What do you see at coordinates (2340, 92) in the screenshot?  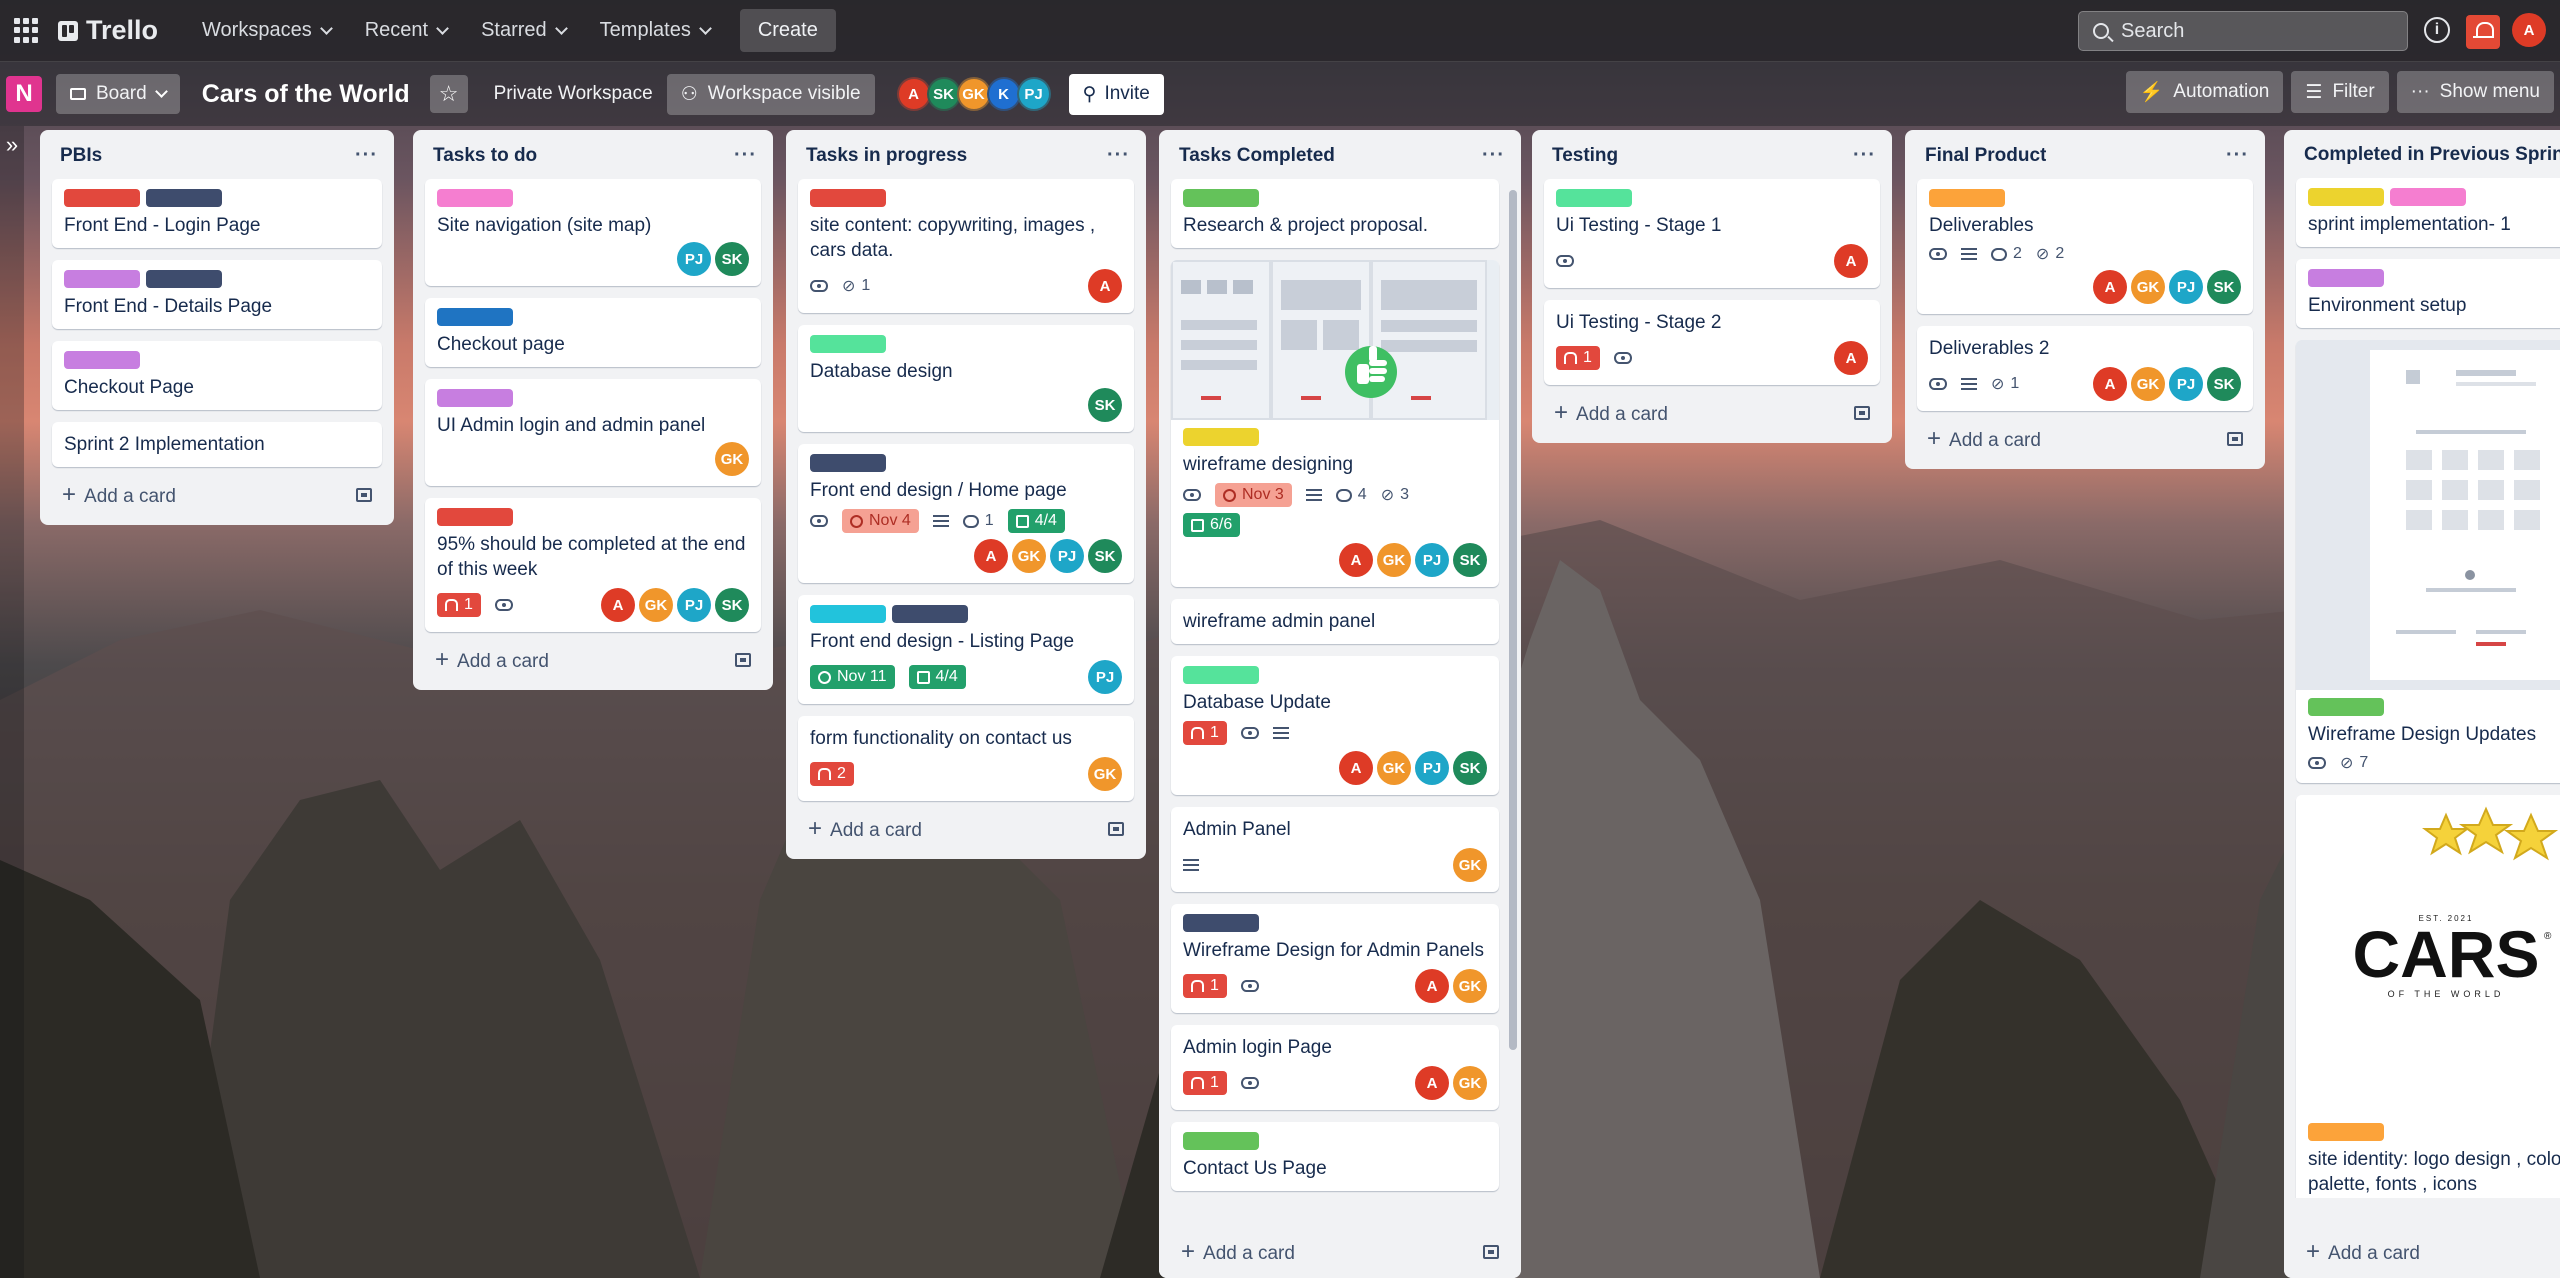 I see `filter-button: ☰ Filter` at bounding box center [2340, 92].